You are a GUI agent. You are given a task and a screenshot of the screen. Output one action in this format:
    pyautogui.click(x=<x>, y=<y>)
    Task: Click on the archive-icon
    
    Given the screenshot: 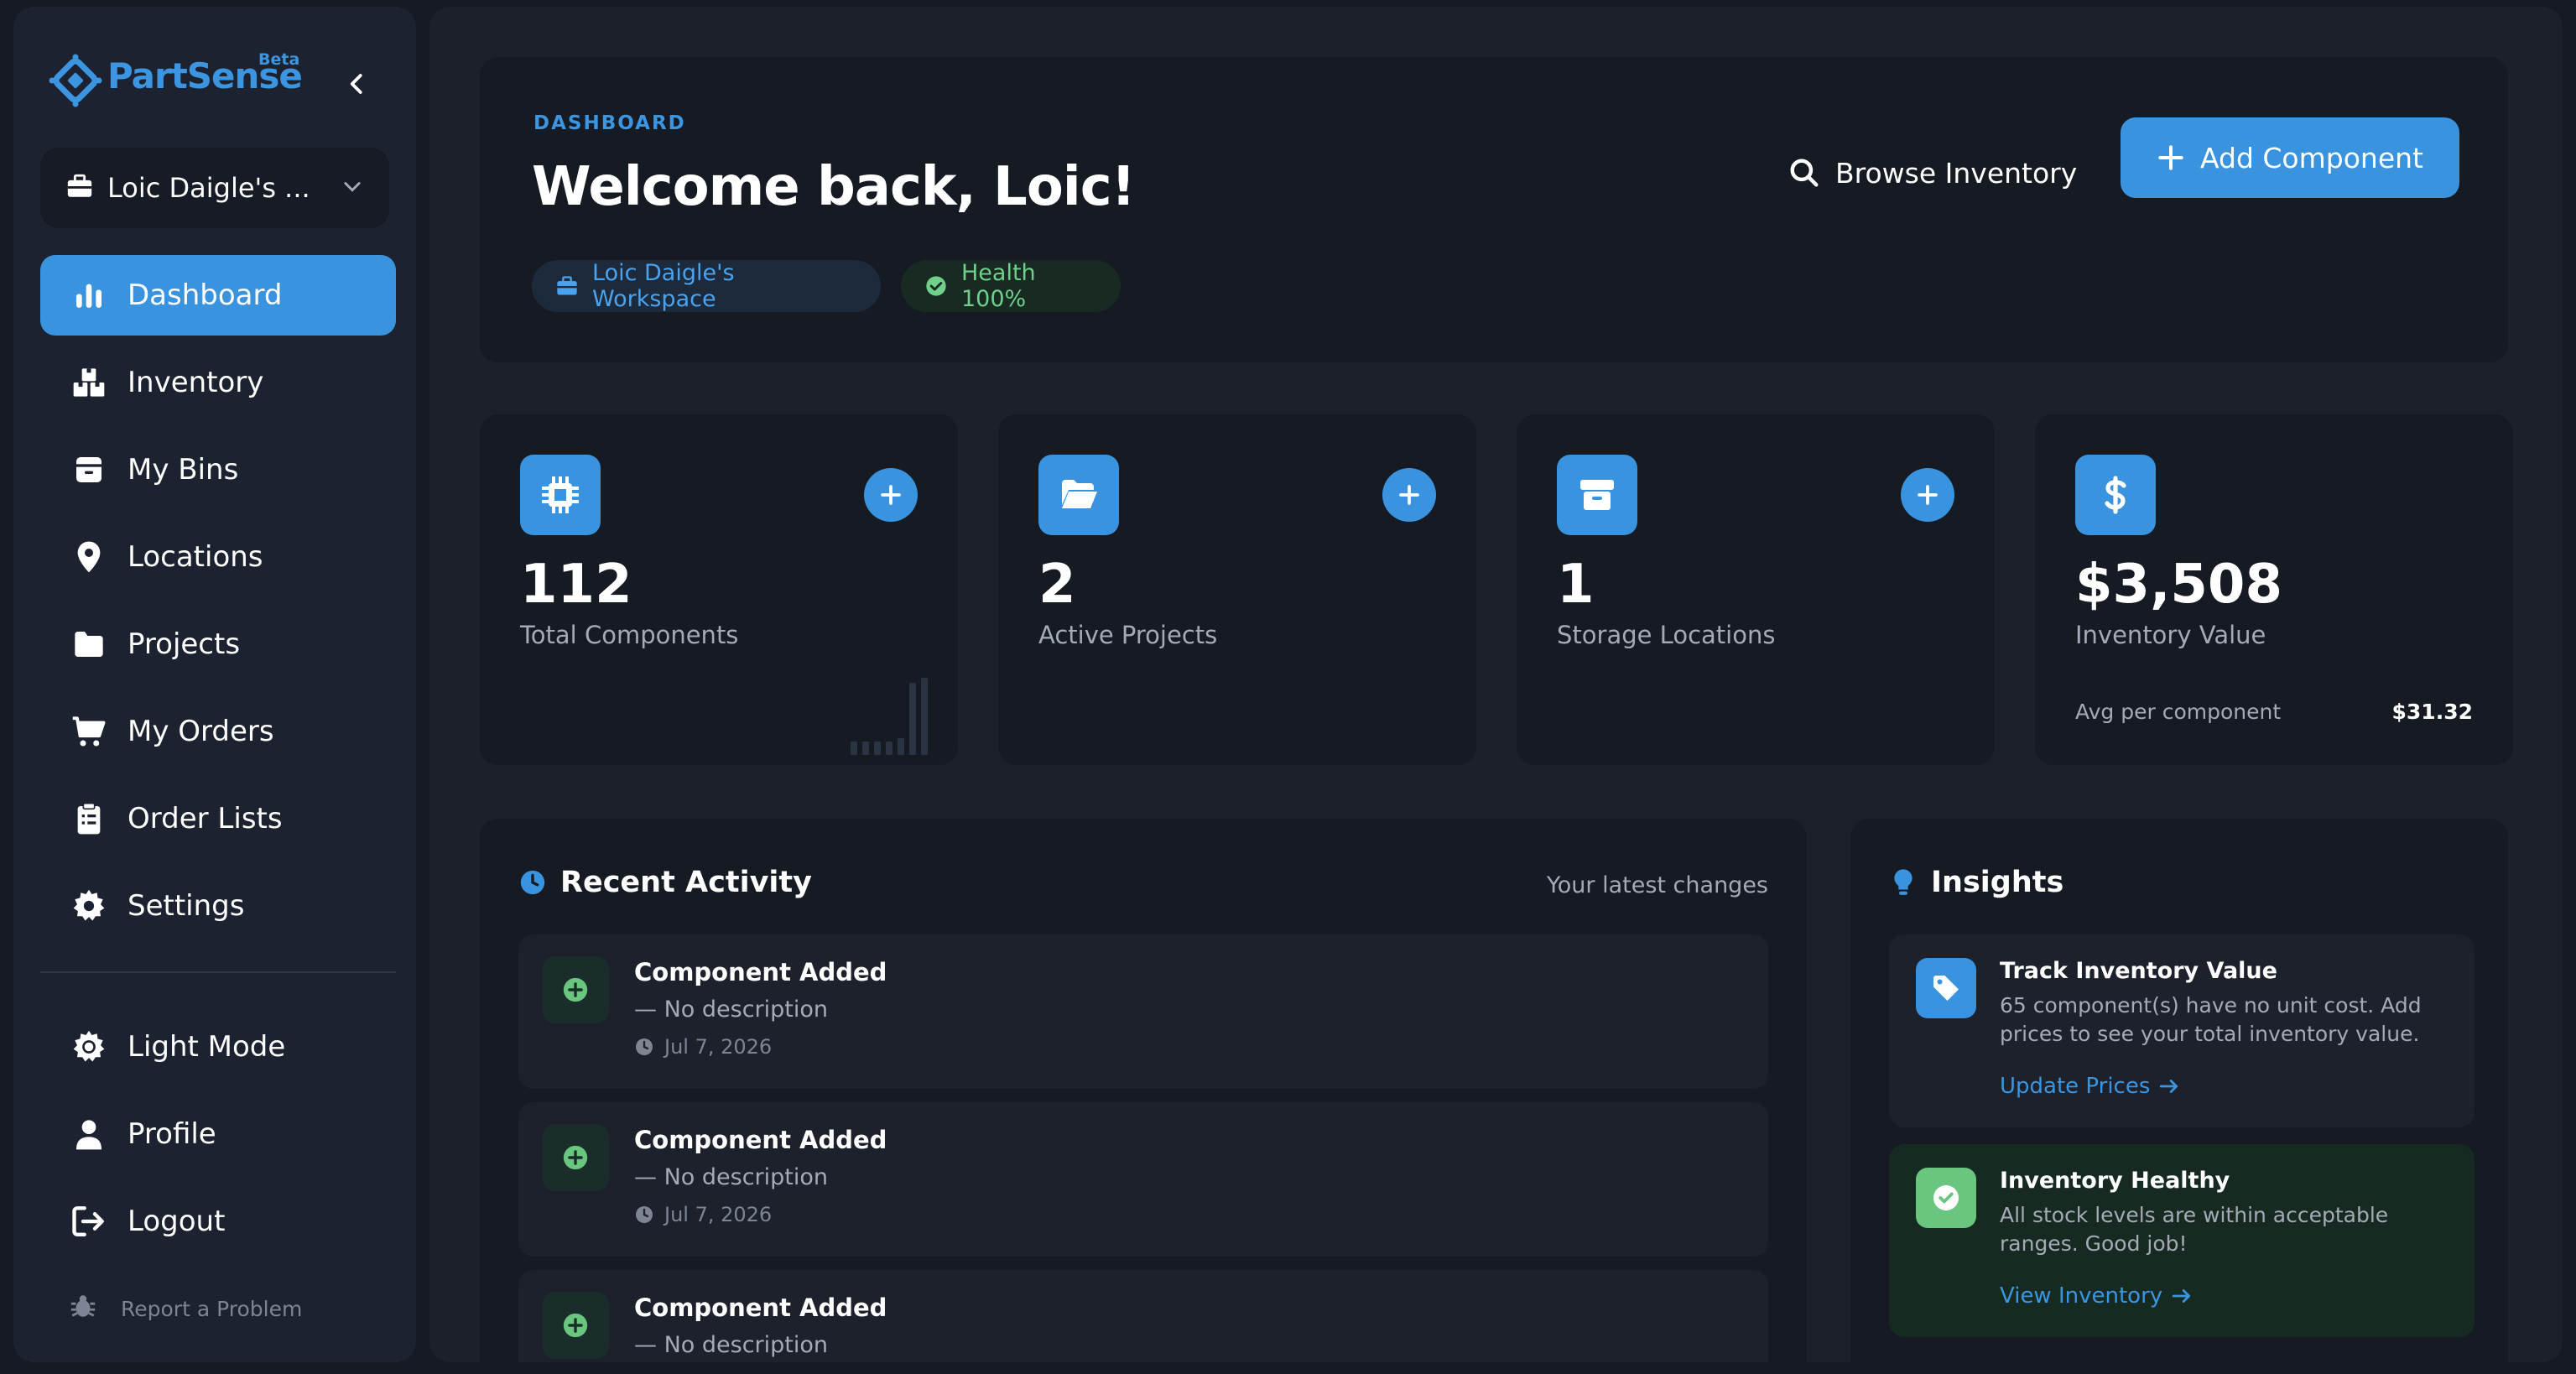 What is the action you would take?
    pyautogui.click(x=1597, y=495)
    